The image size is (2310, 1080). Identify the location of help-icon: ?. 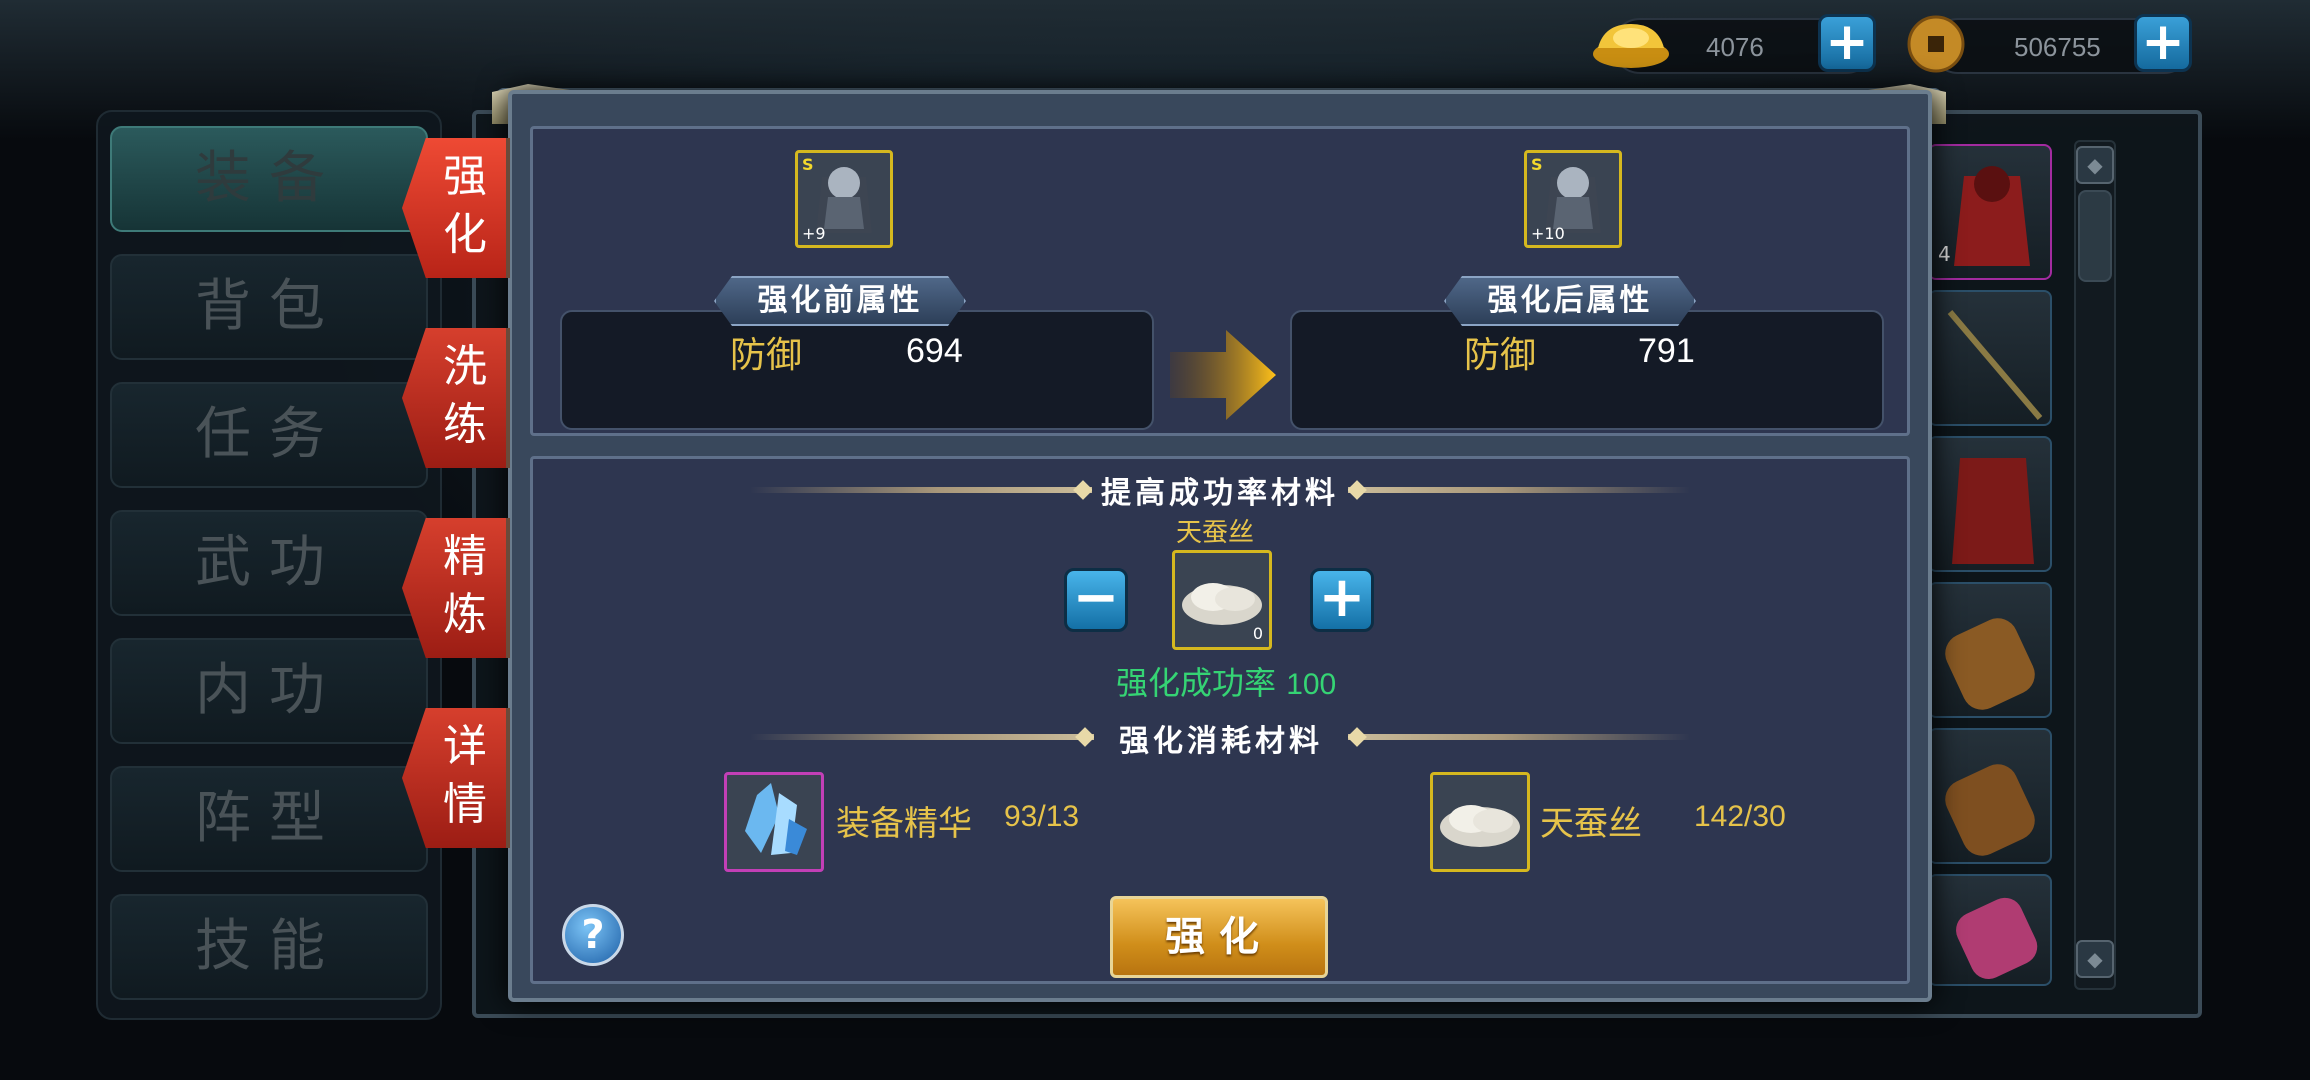
(593, 935).